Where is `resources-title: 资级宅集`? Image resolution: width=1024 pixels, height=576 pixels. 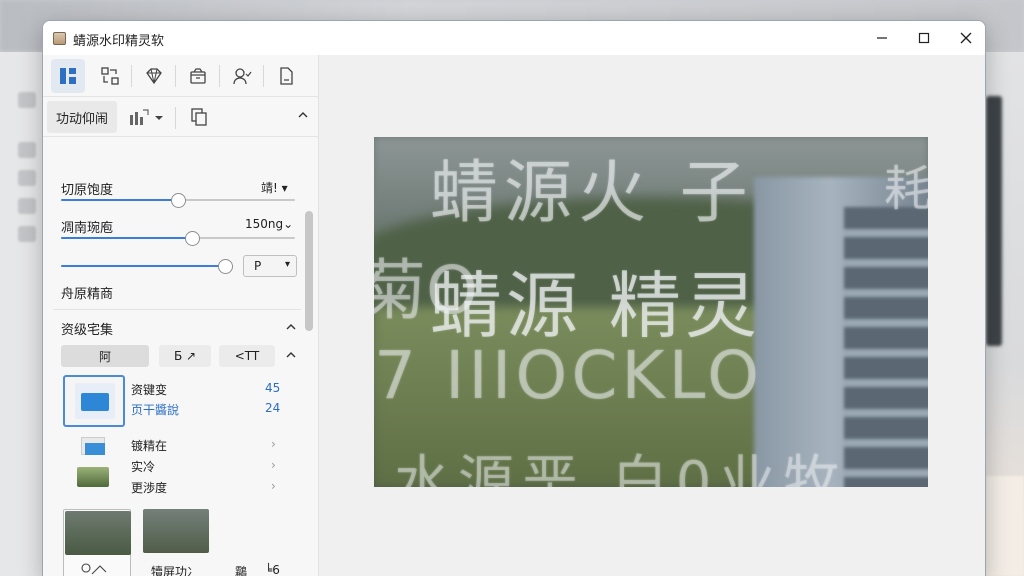 resources-title: 资级宅集 is located at coordinates (87, 330).